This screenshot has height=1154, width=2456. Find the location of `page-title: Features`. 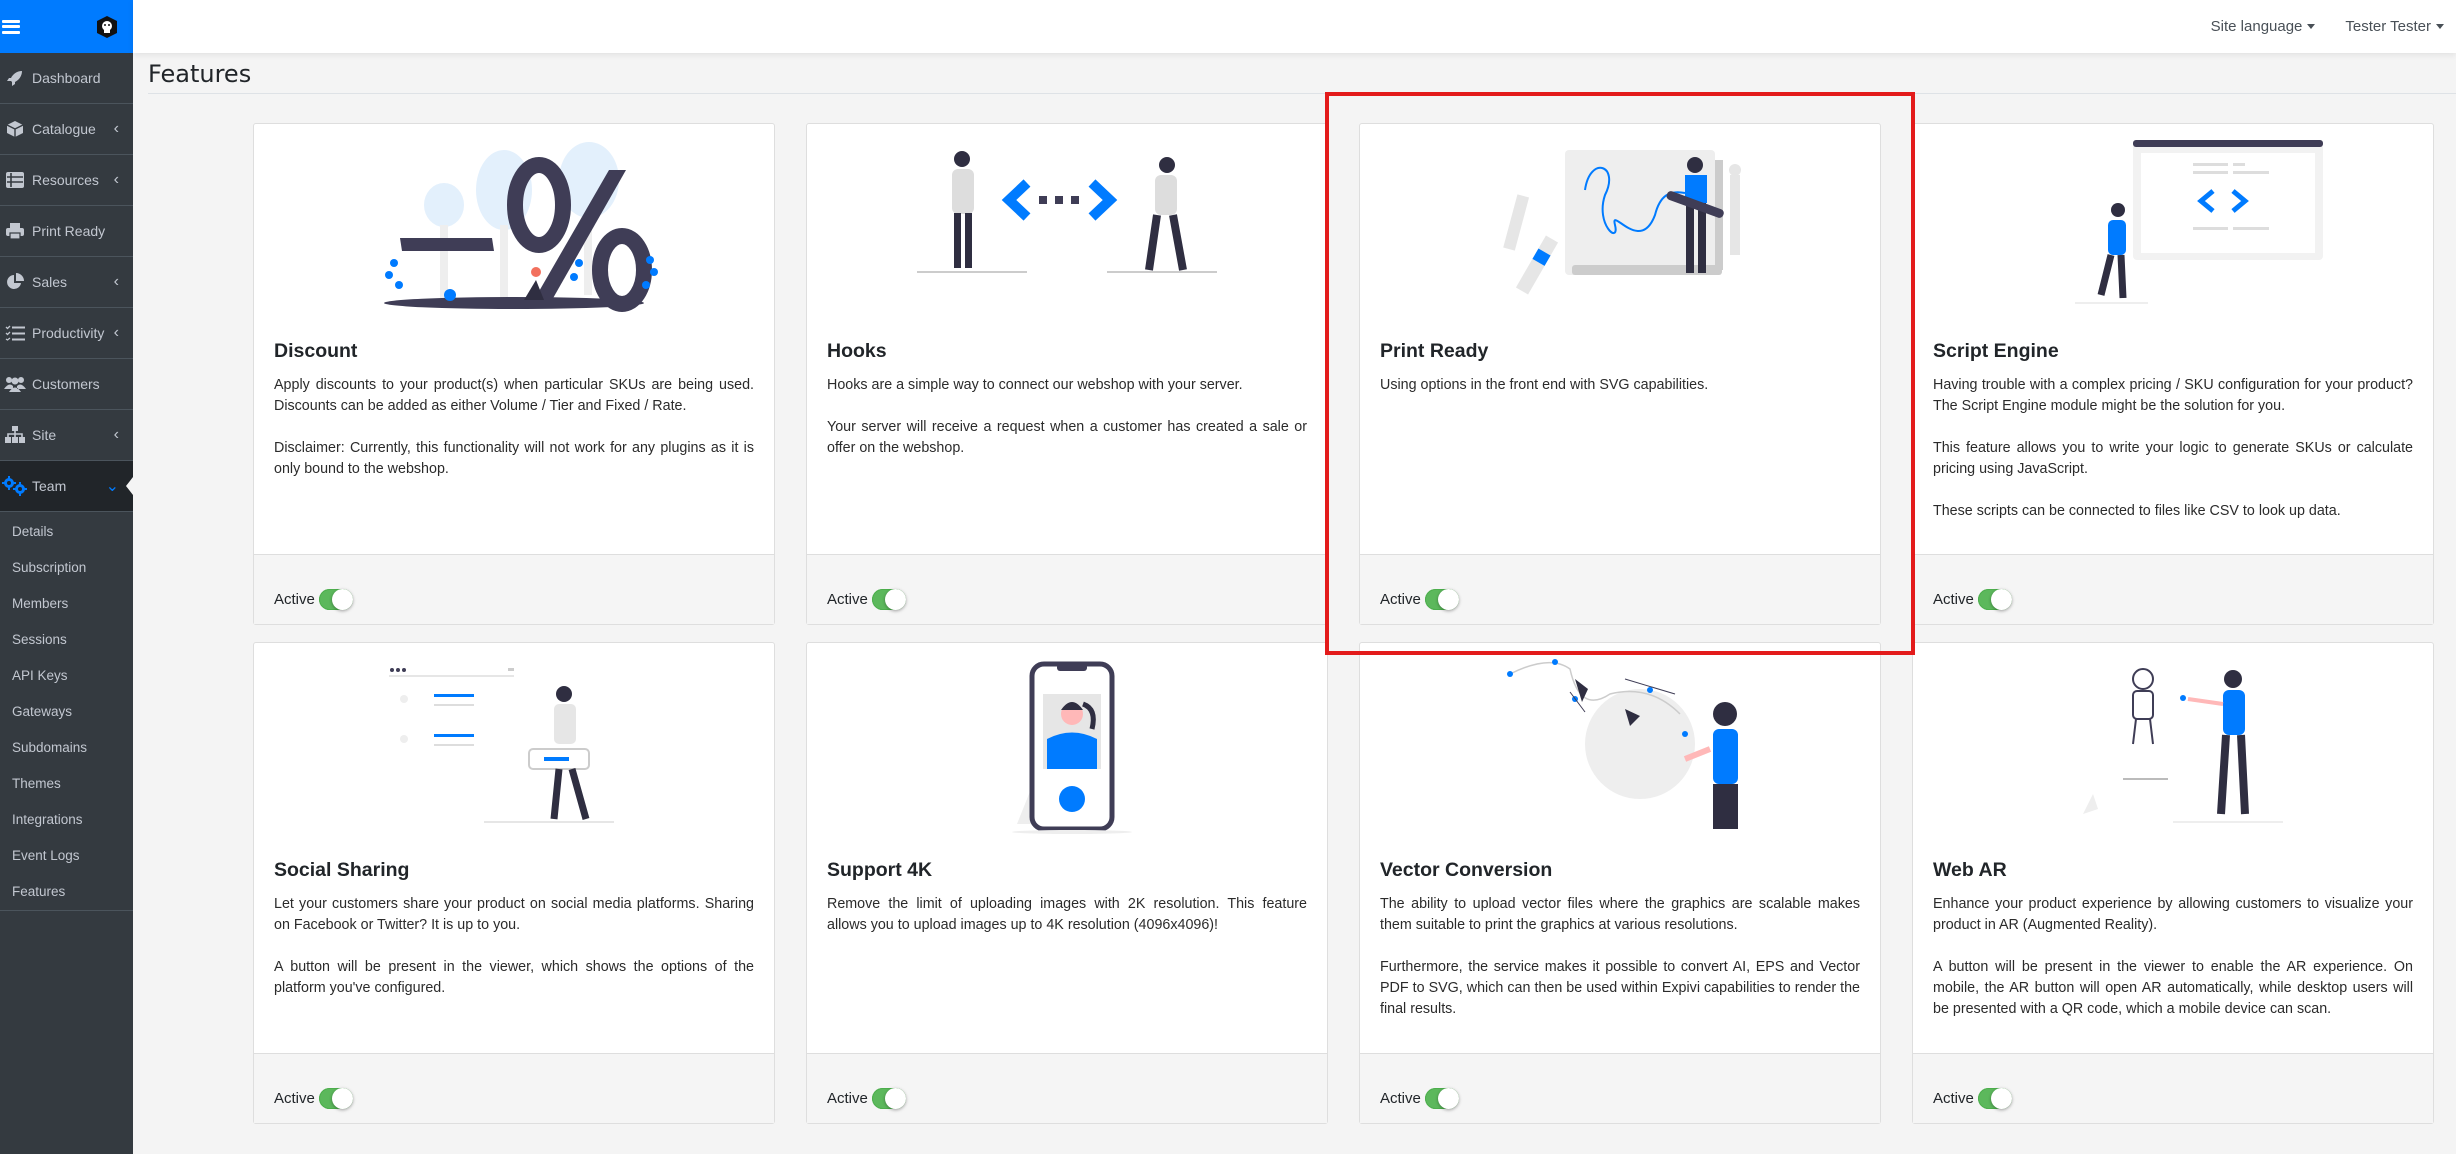

page-title: Features is located at coordinates (200, 74).